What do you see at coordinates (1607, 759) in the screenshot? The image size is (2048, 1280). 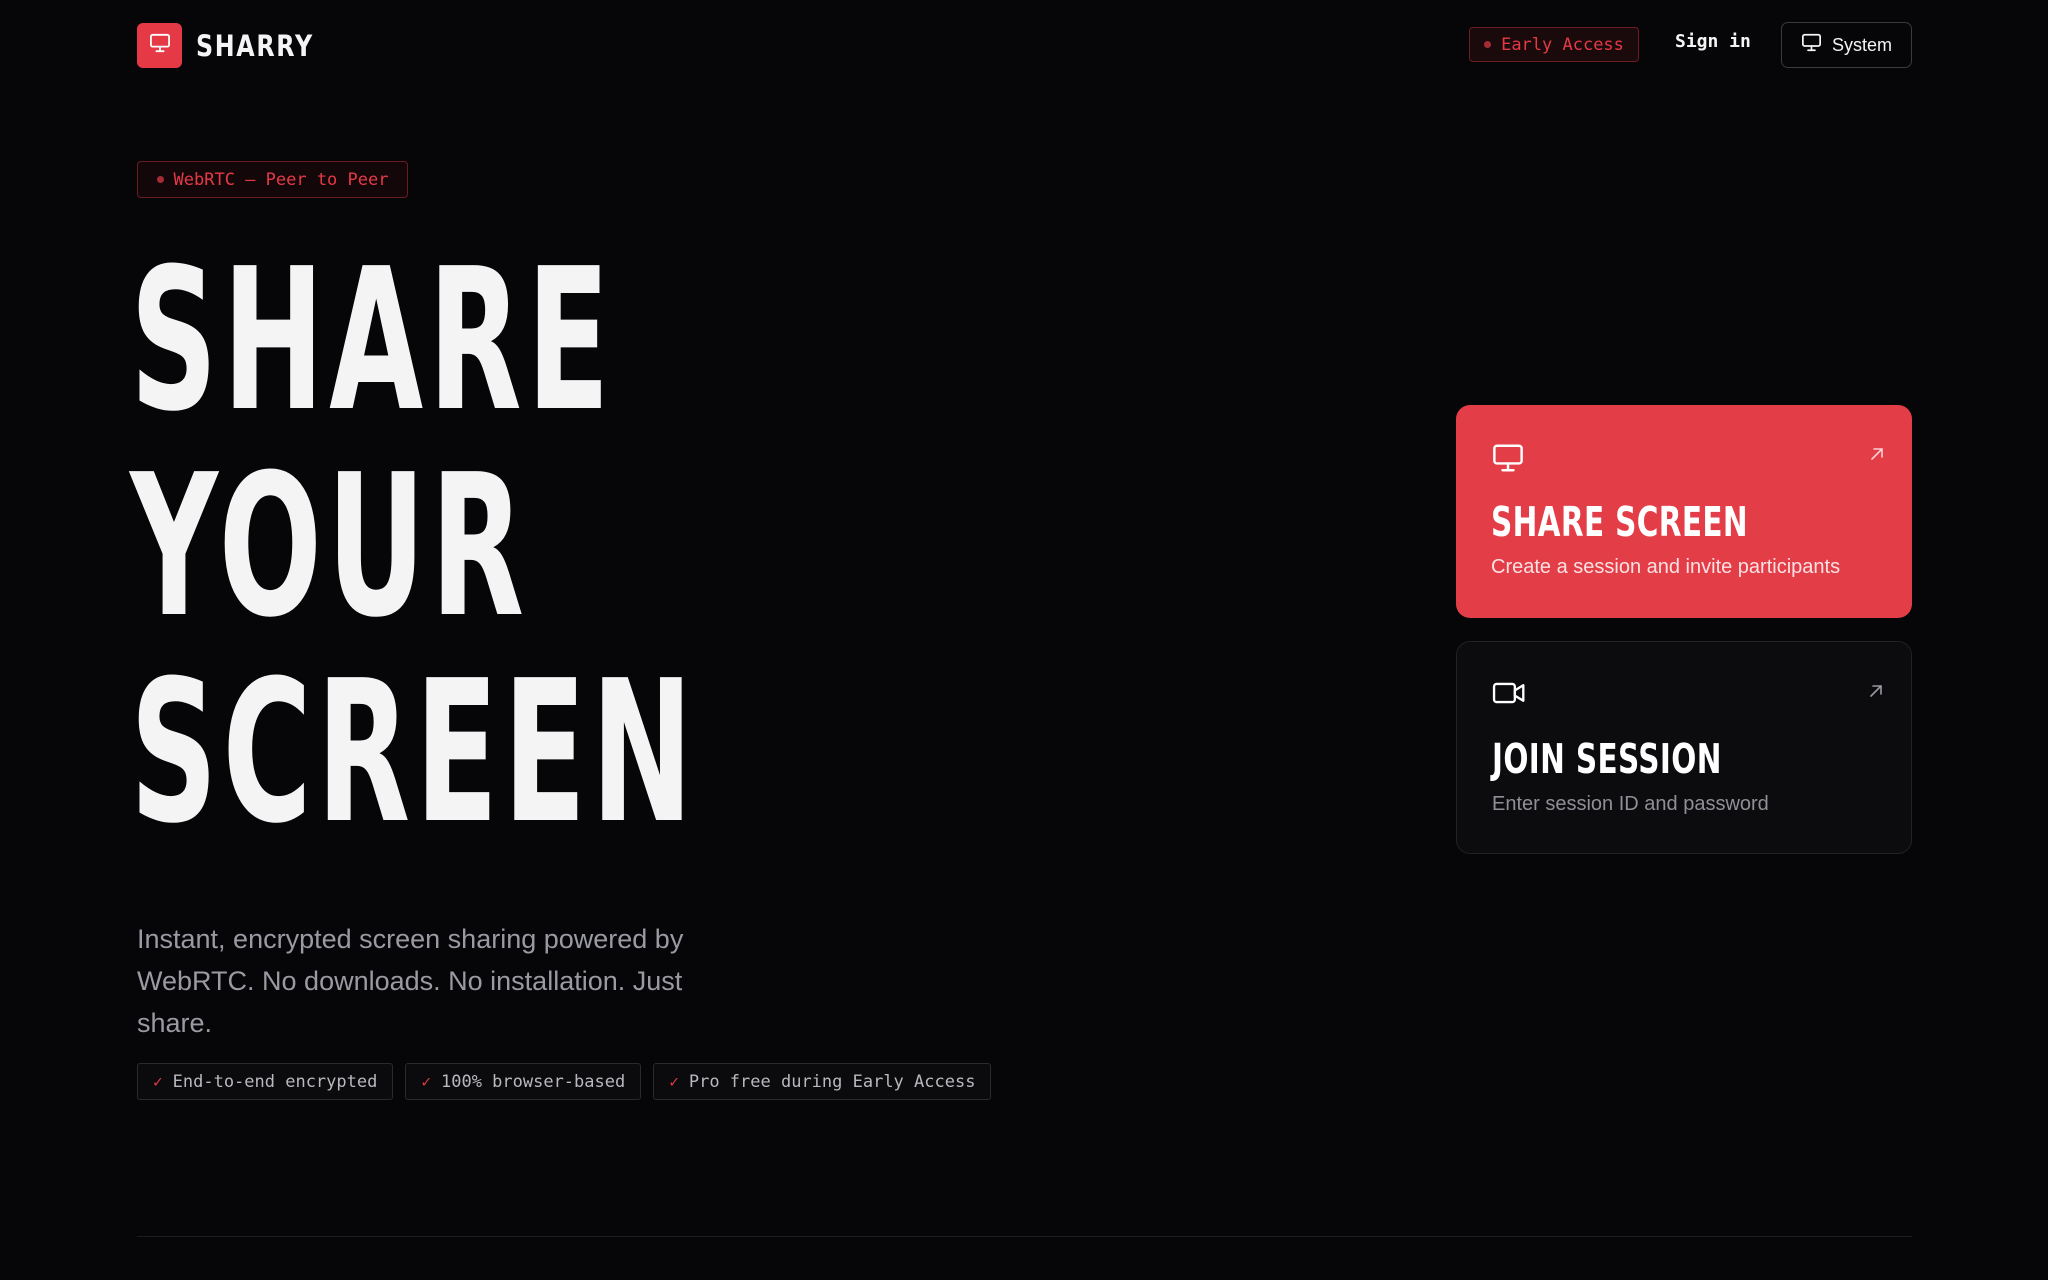 I see `join-session-title: JOIN SESSION` at bounding box center [1607, 759].